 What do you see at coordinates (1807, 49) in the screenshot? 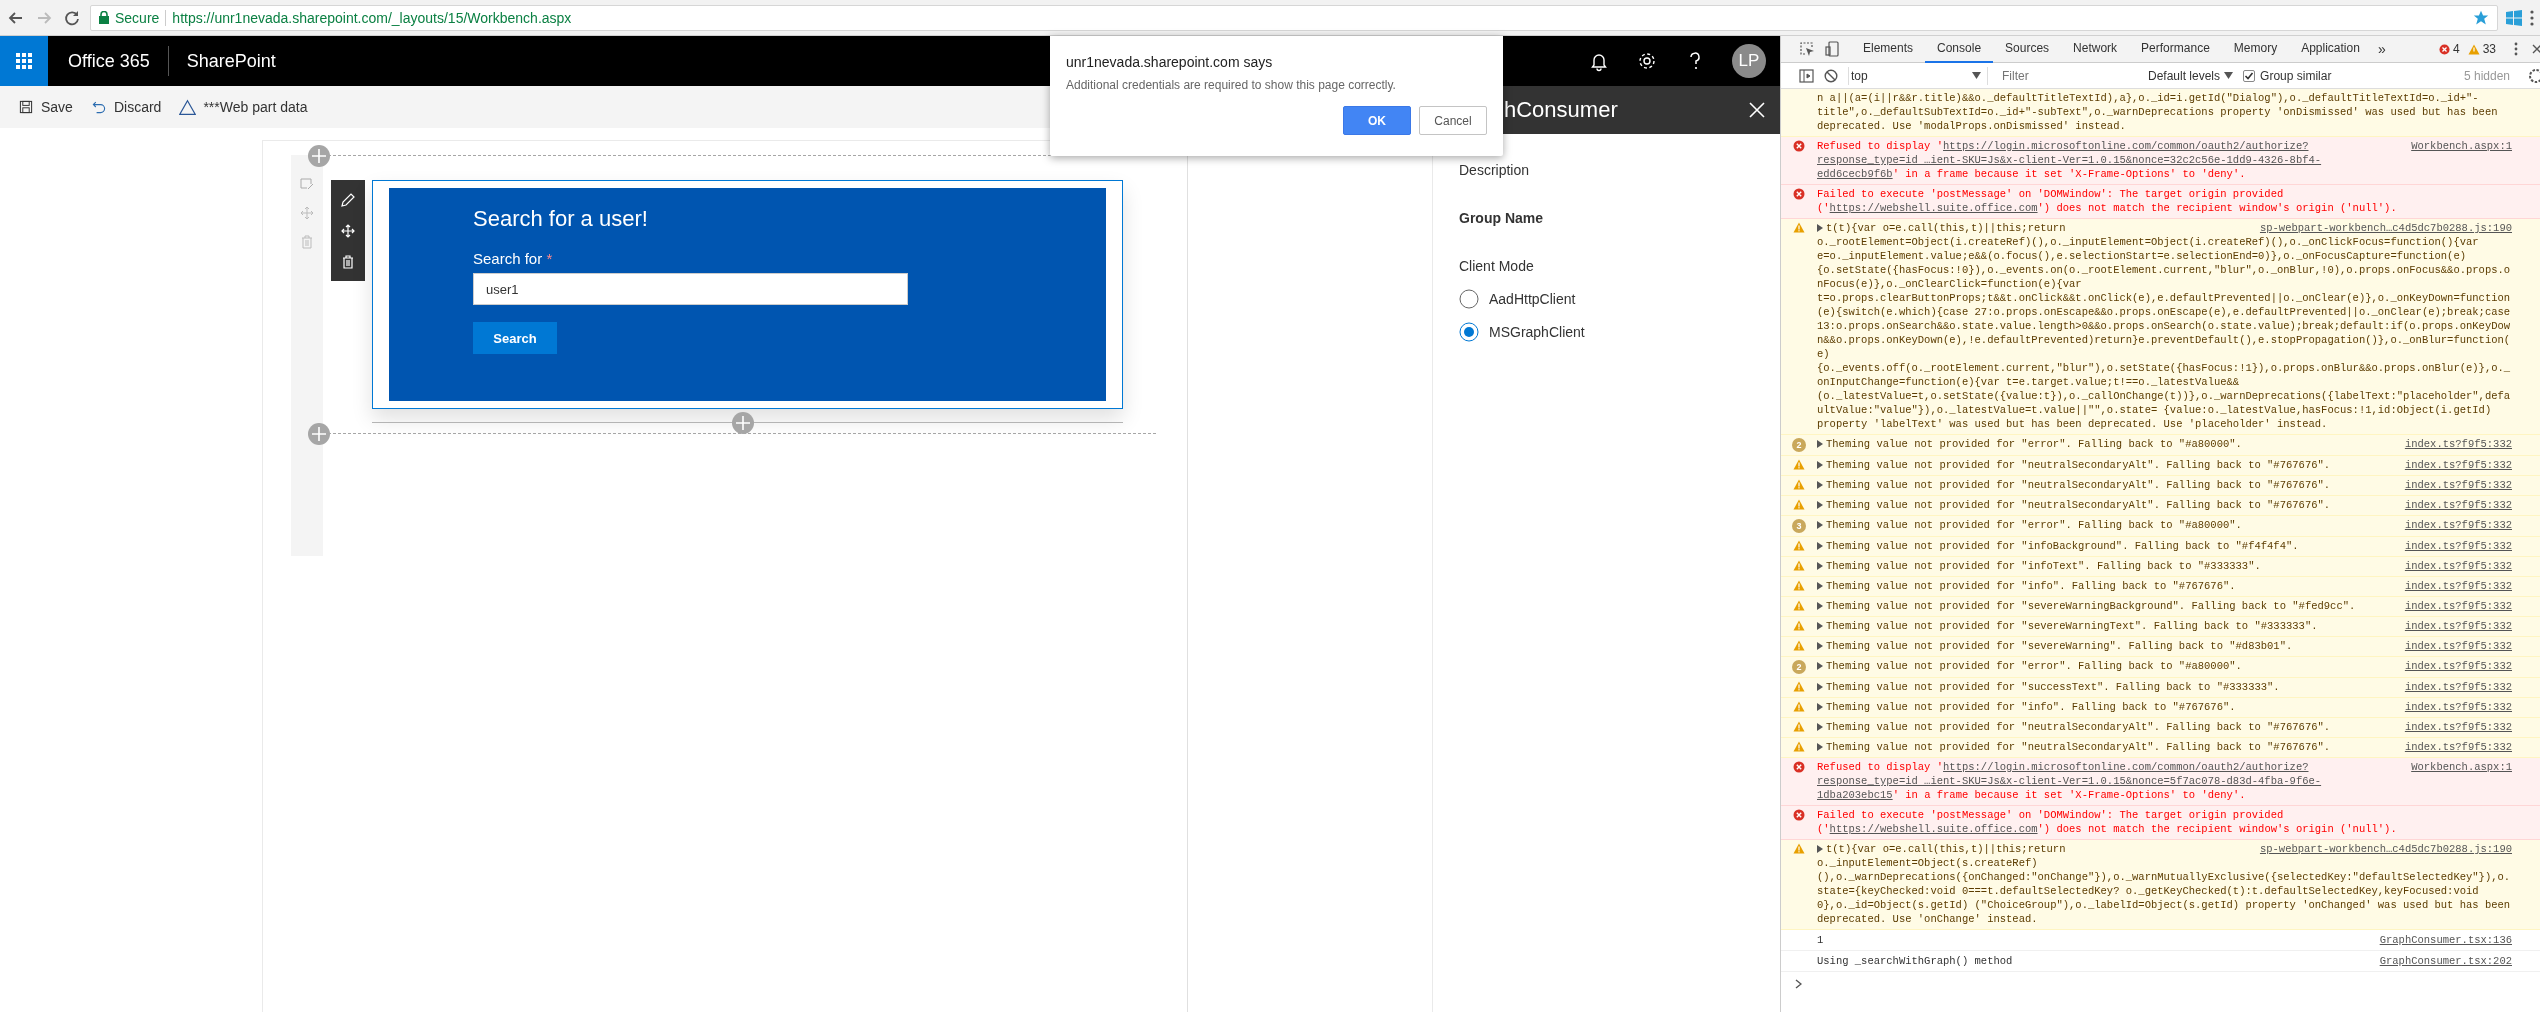
I see `inspect-icon` at bounding box center [1807, 49].